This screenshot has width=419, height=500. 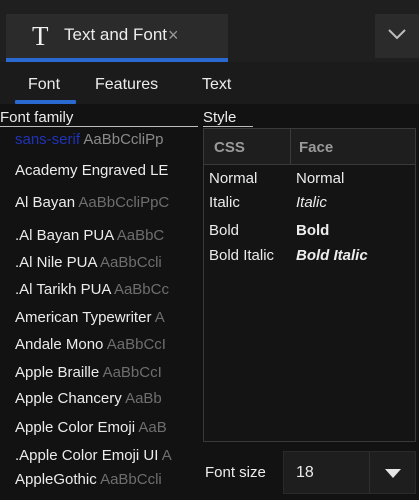 What do you see at coordinates (173, 35) in the screenshot?
I see `close-icon: ×` at bounding box center [173, 35].